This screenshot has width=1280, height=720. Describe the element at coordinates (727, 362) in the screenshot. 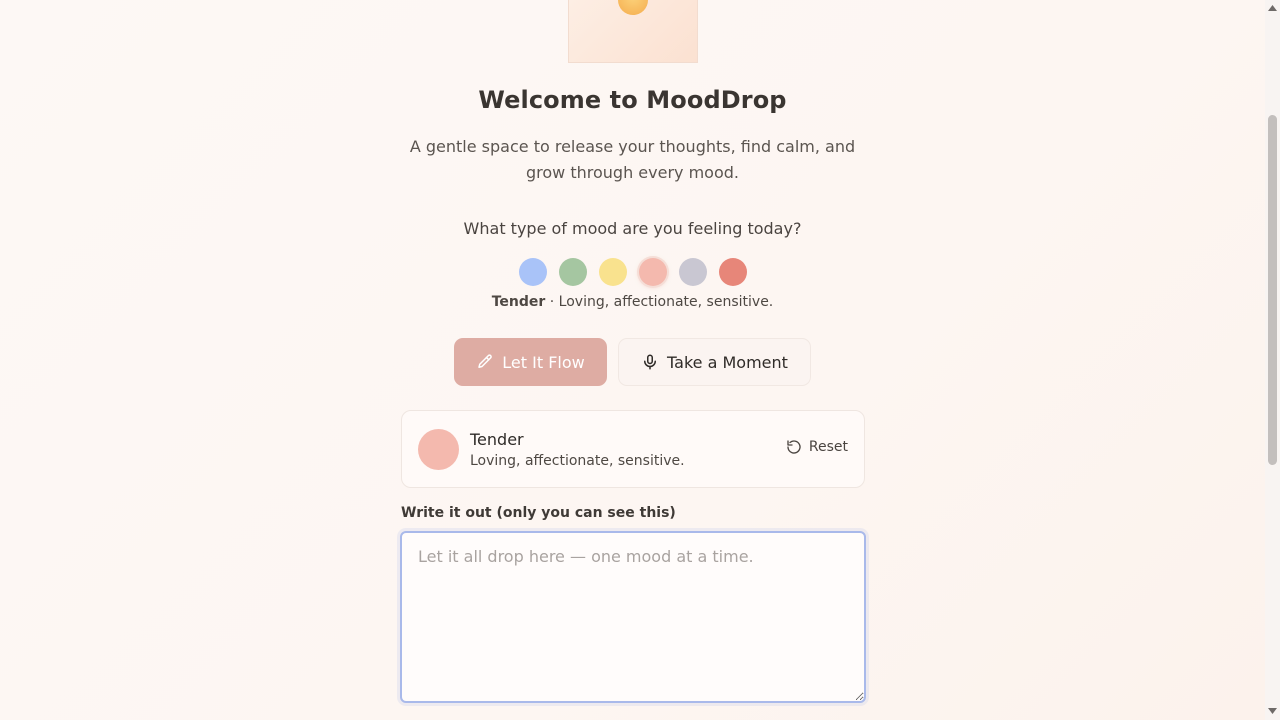

I see `take-a-moment-label: Take a Moment` at that location.